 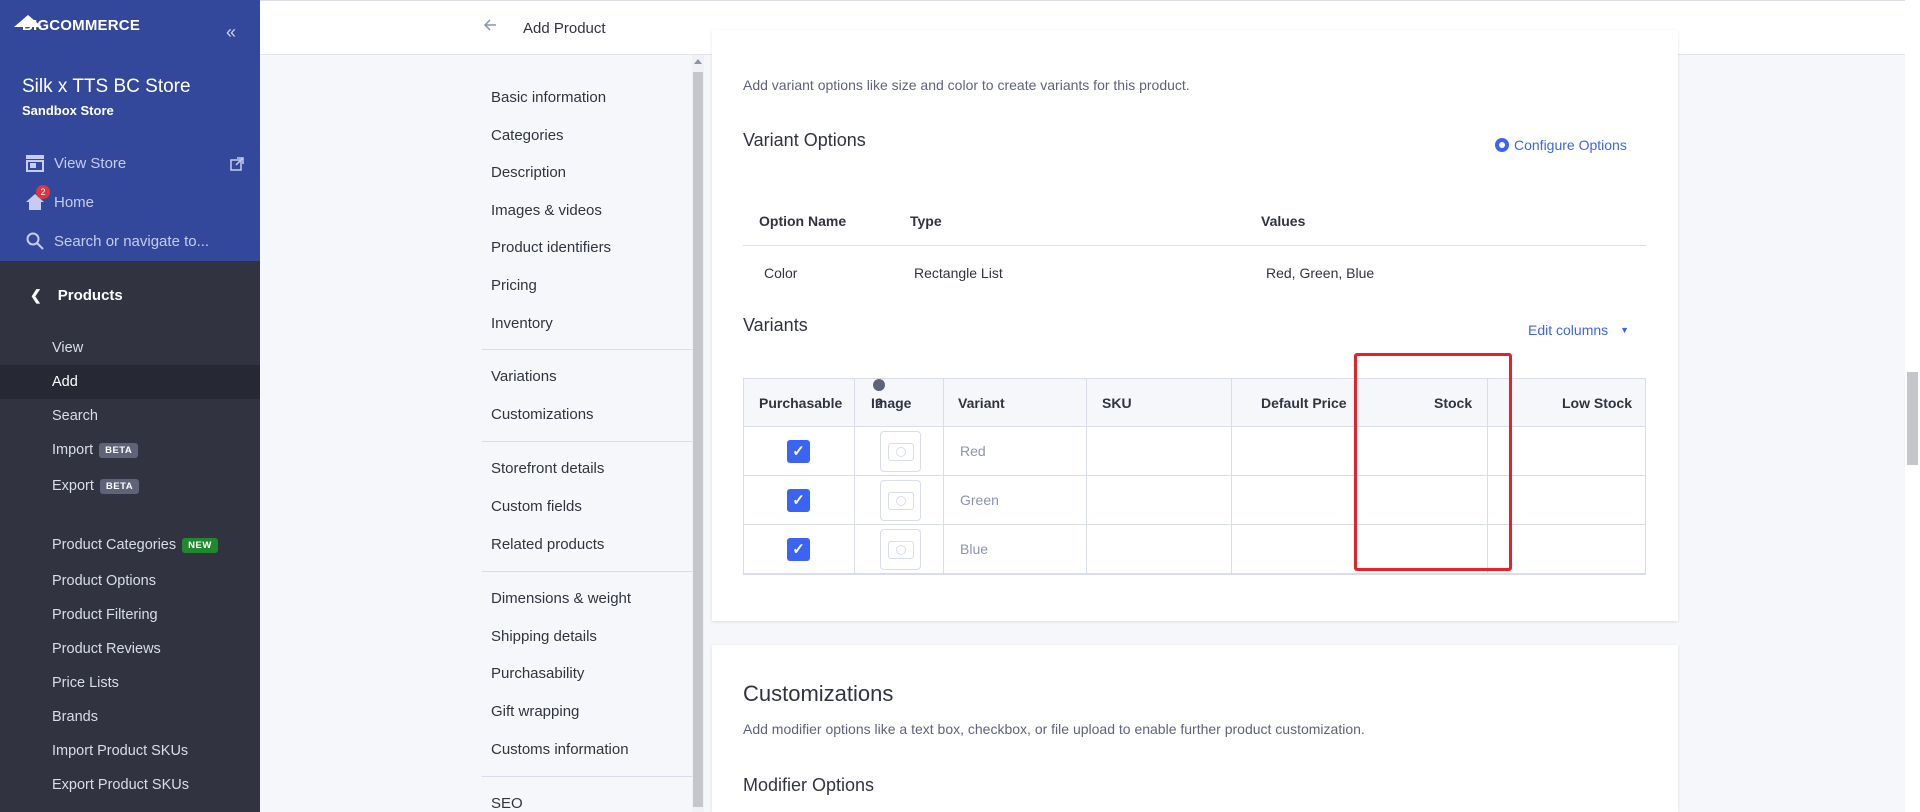 I want to click on nav-pricing: Pricing, so click(x=514, y=285).